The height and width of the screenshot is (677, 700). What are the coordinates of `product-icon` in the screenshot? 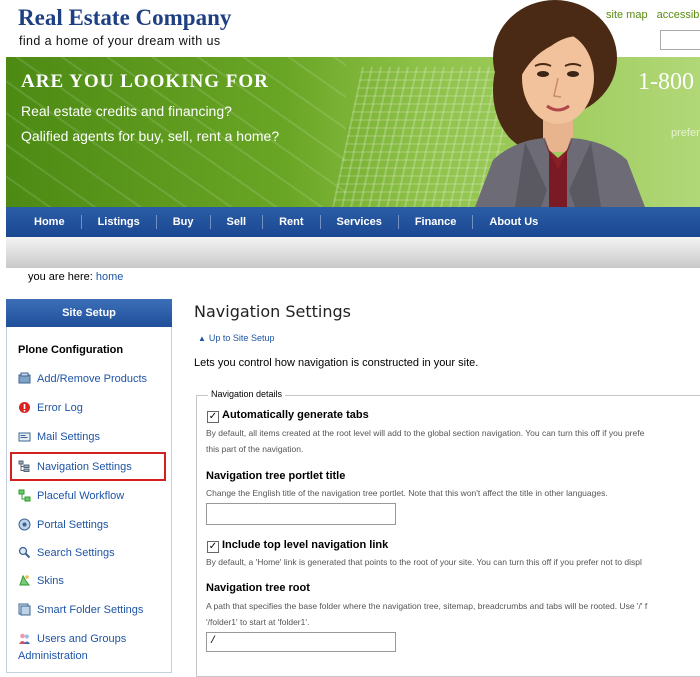 It's located at (24, 378).